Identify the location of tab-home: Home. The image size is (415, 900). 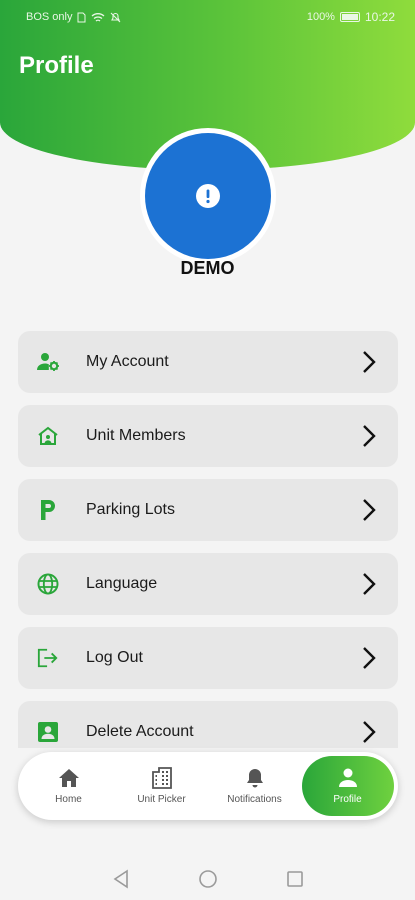
(69, 786).